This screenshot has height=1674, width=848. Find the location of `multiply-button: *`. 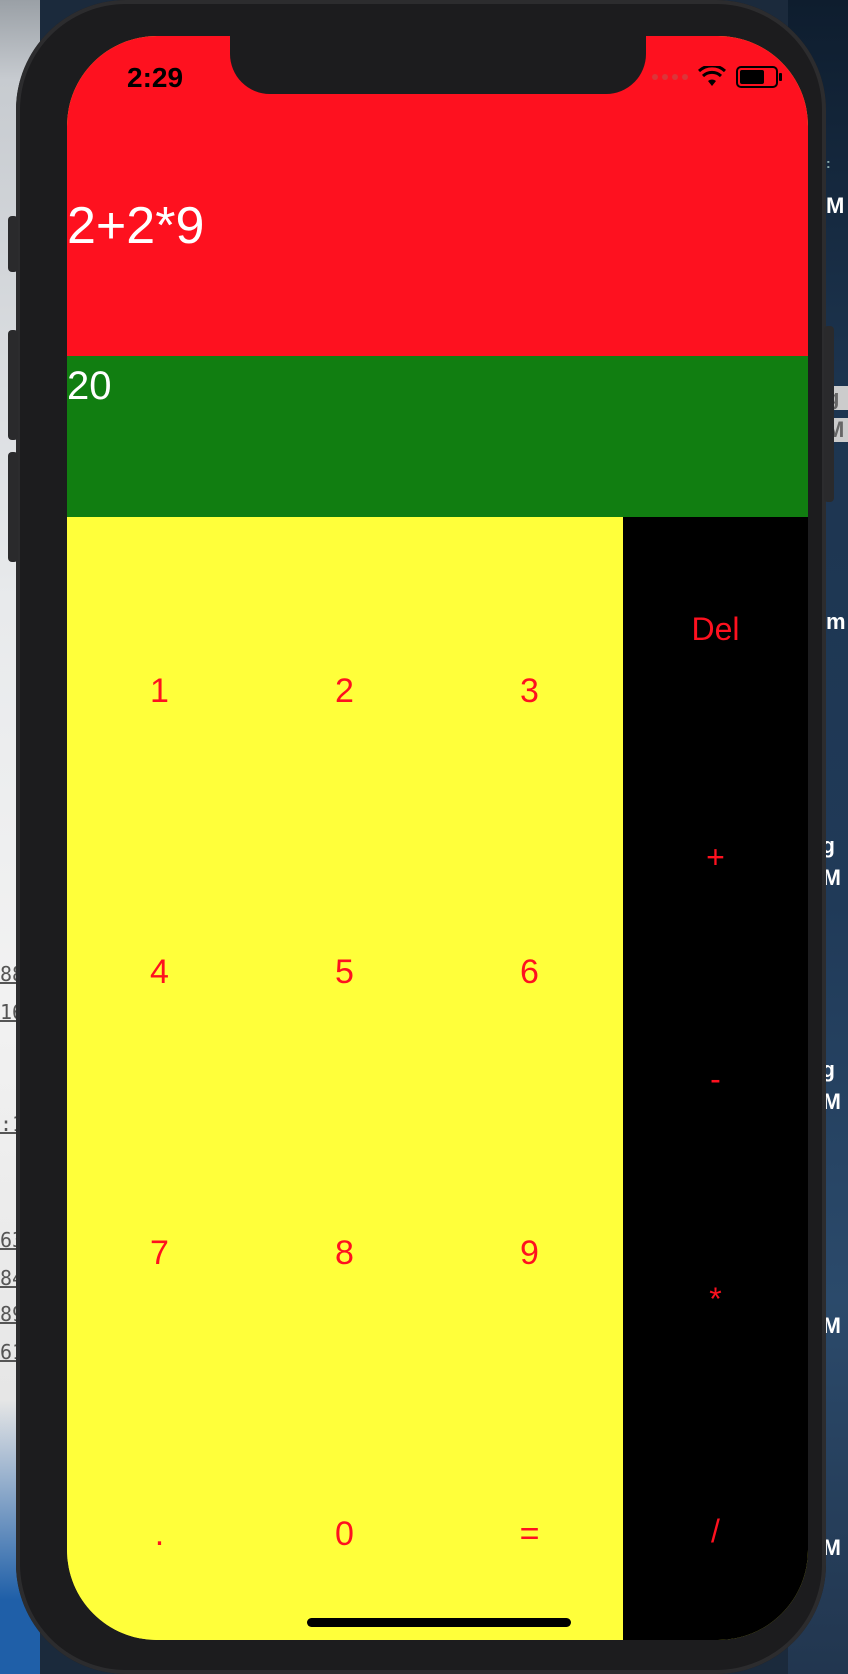

multiply-button: * is located at coordinates (715, 1299).